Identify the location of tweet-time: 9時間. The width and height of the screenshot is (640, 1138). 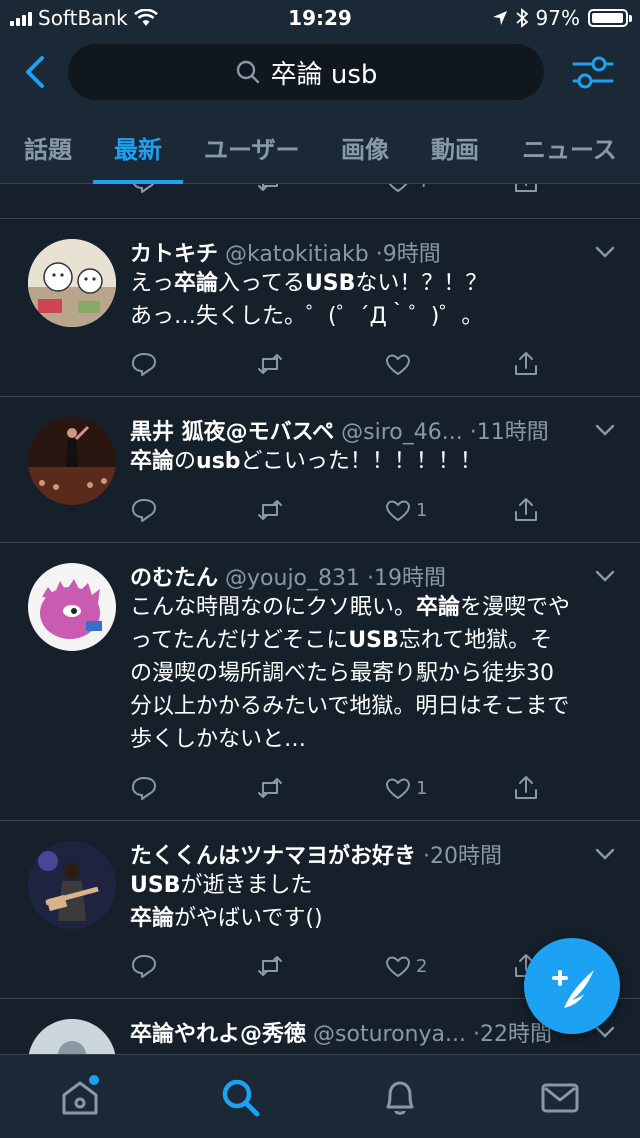
(411, 254).